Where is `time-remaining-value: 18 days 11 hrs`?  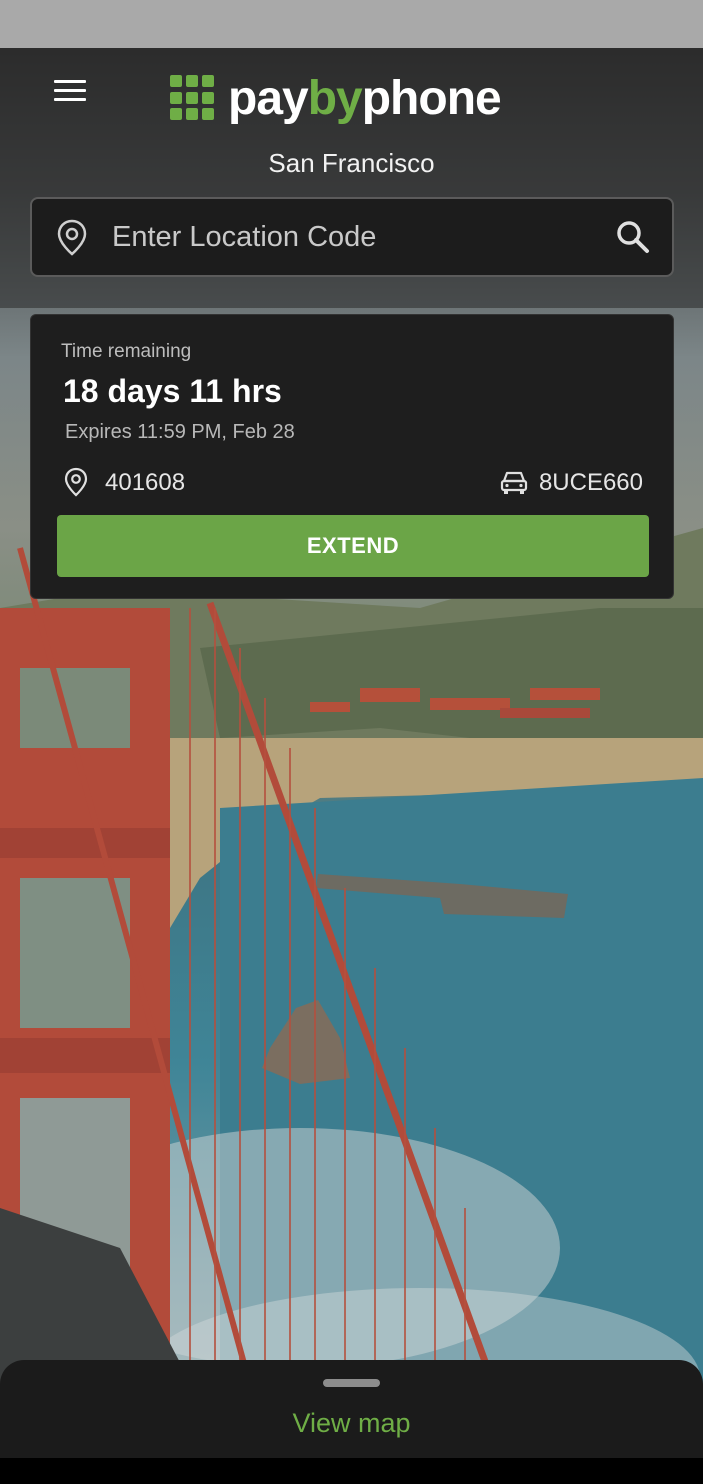
time-remaining-value: 18 days 11 hrs is located at coordinates (172, 391).